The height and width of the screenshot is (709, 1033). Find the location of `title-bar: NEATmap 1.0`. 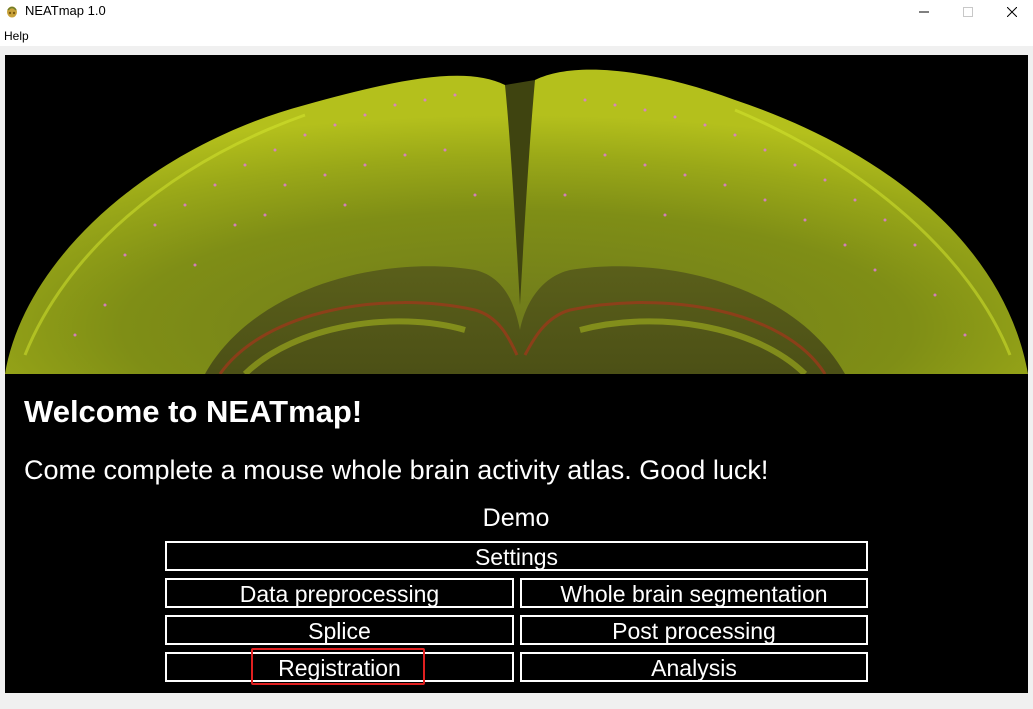

title-bar: NEATmap 1.0 is located at coordinates (516, 12).